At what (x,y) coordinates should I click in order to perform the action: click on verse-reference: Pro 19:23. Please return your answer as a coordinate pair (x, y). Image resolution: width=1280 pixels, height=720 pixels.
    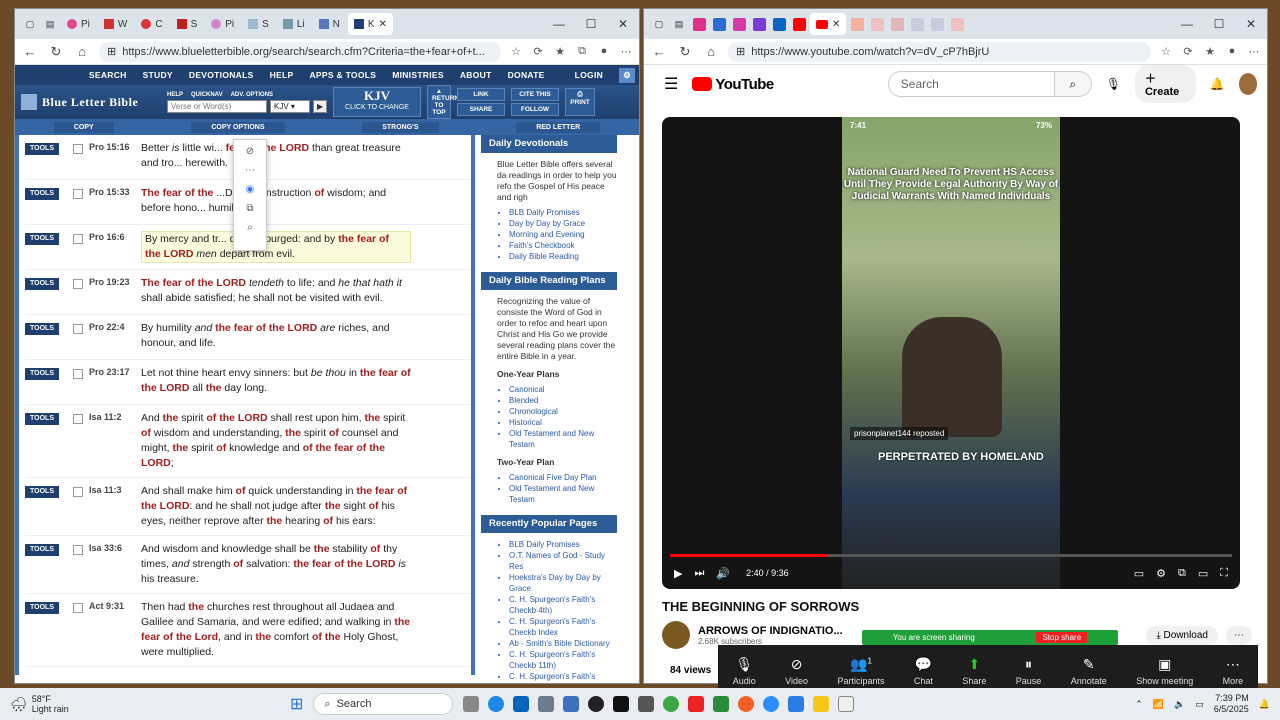
    Looking at the image, I should click on (115, 292).